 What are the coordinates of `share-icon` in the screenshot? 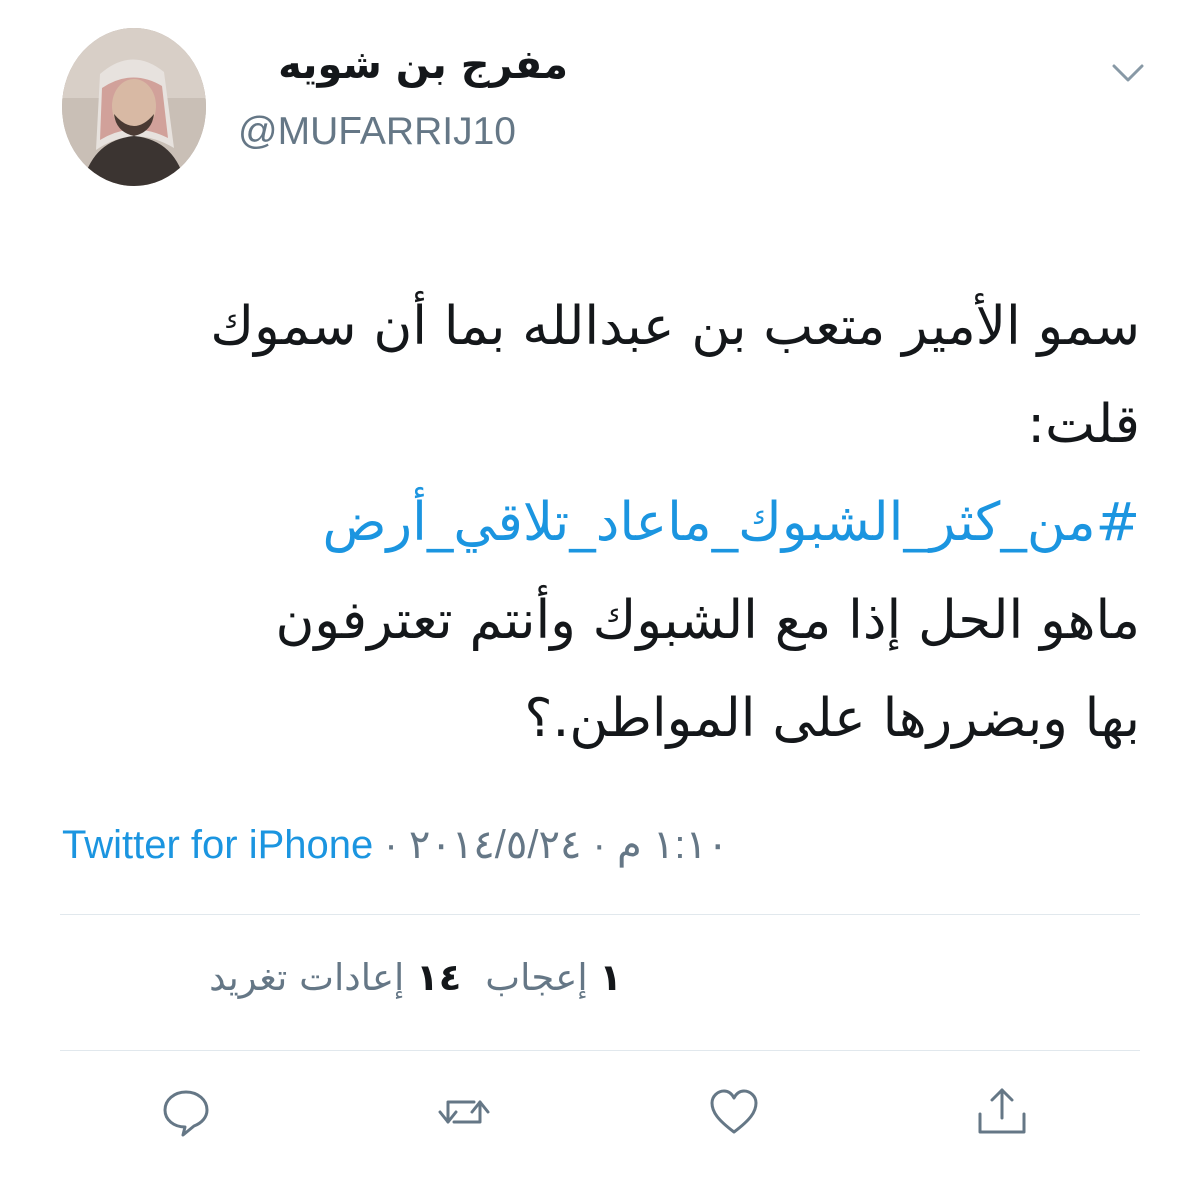 It's located at (1002, 1112).